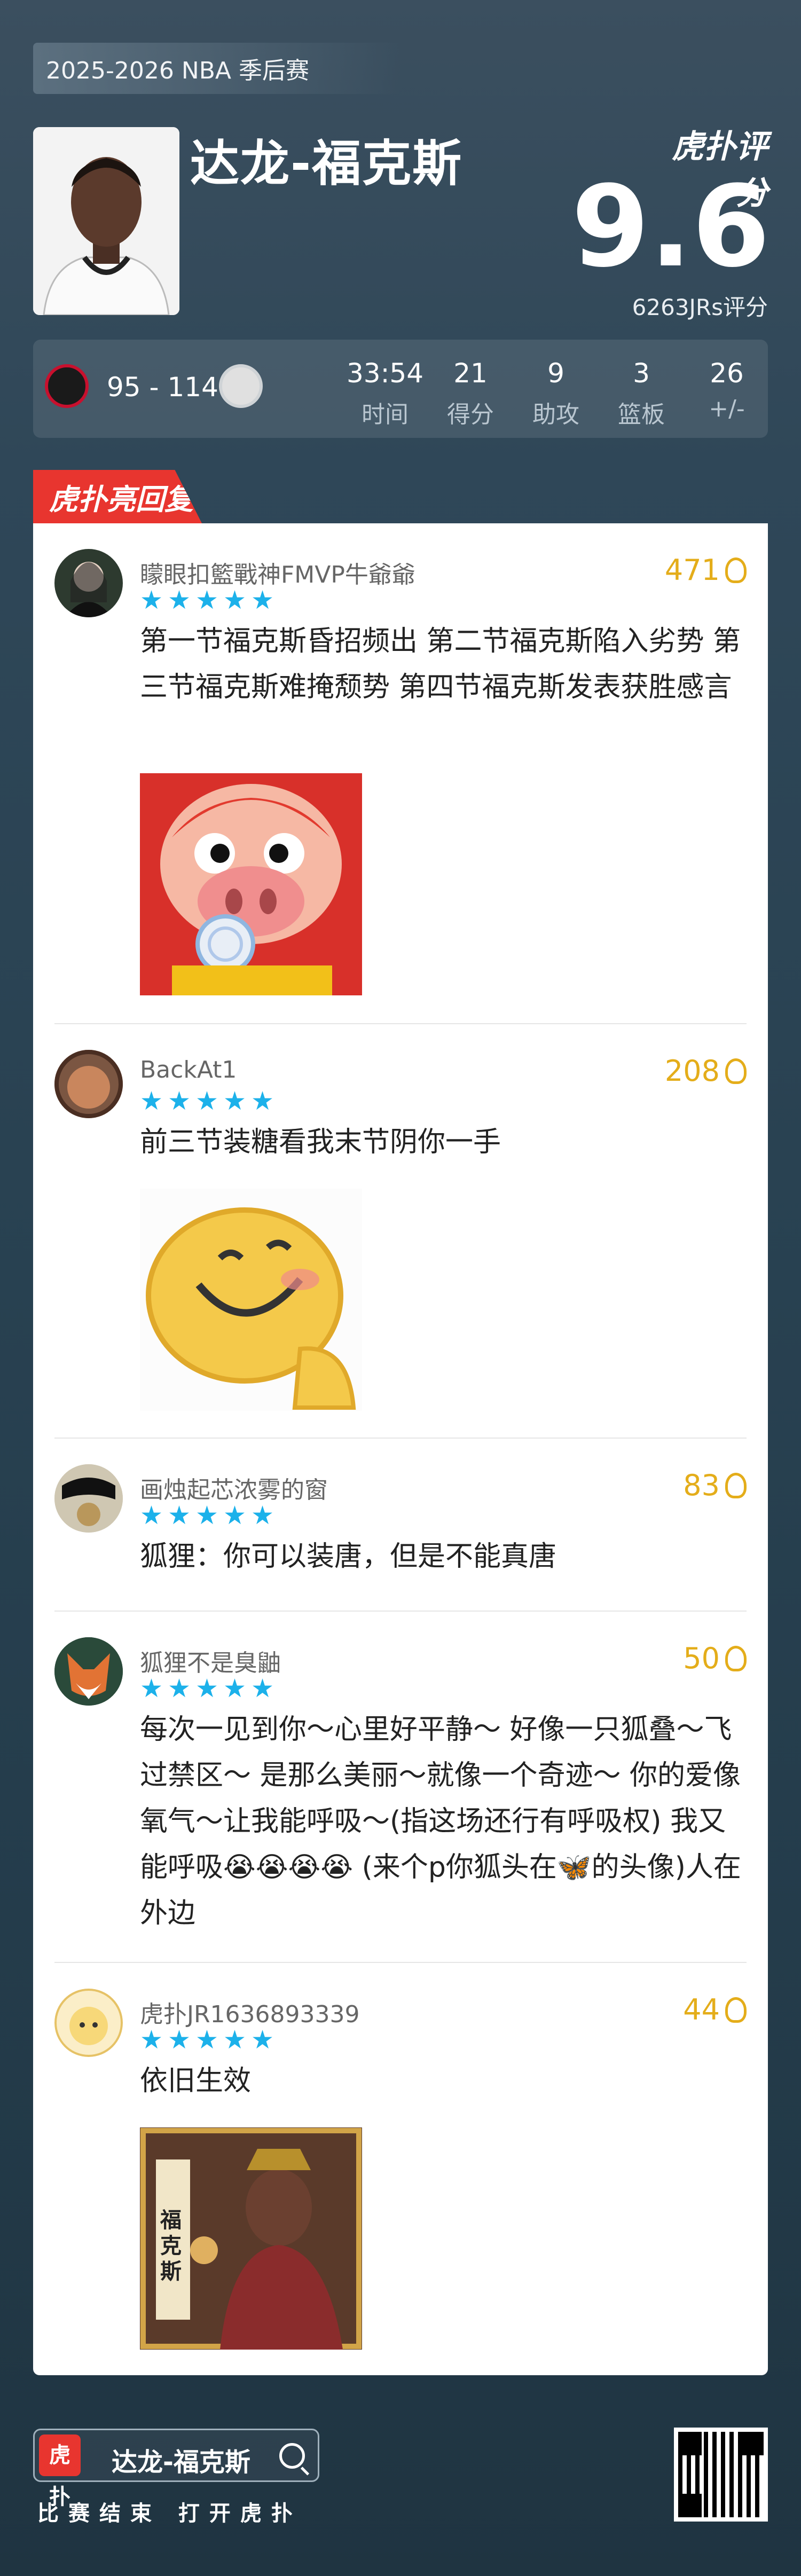  I want to click on footer-search-text: 达龙-福克斯, so click(181, 2462).